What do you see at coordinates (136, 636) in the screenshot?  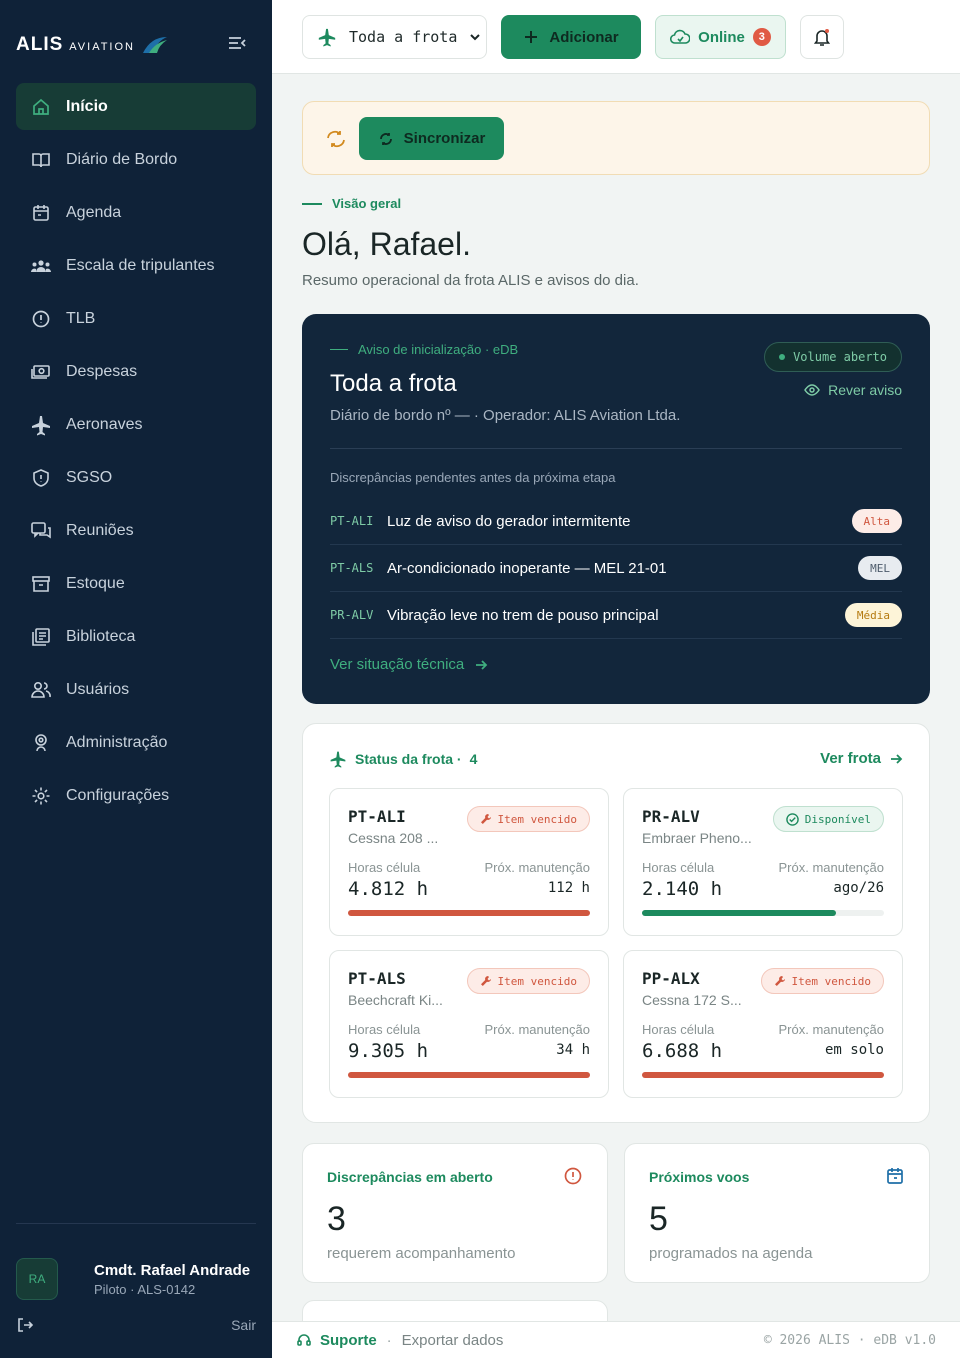 I see `sidebar-item-biblioteca: Biblioteca` at bounding box center [136, 636].